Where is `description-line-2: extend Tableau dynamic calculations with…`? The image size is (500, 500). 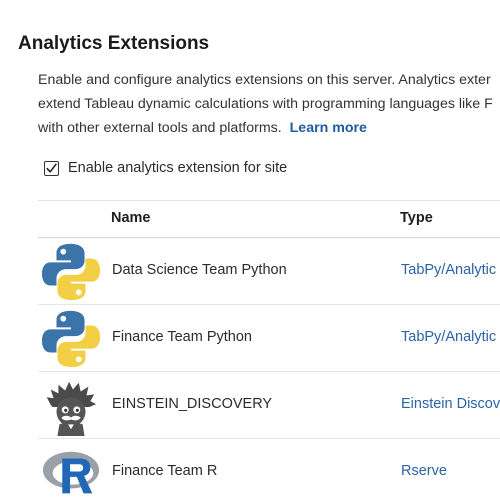 description-line-2: extend Tableau dynamic calculations with… is located at coordinates (265, 104).